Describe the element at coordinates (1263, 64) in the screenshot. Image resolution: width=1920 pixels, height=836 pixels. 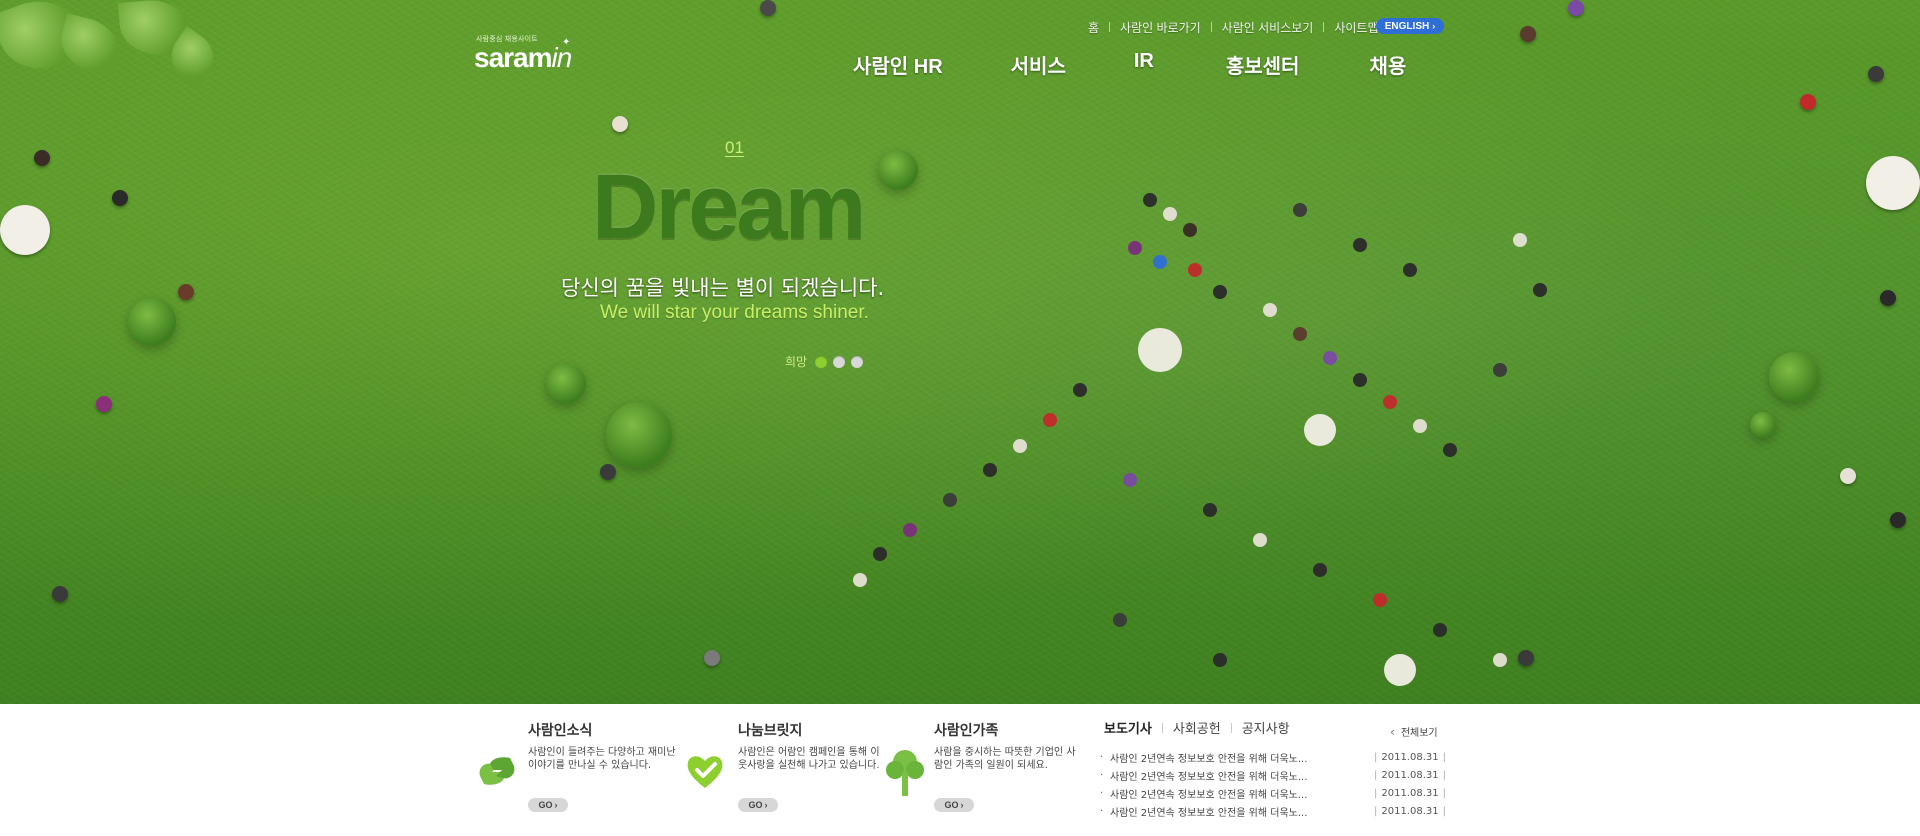
I see `nav-item-pr-center: 홍보센터` at that location.